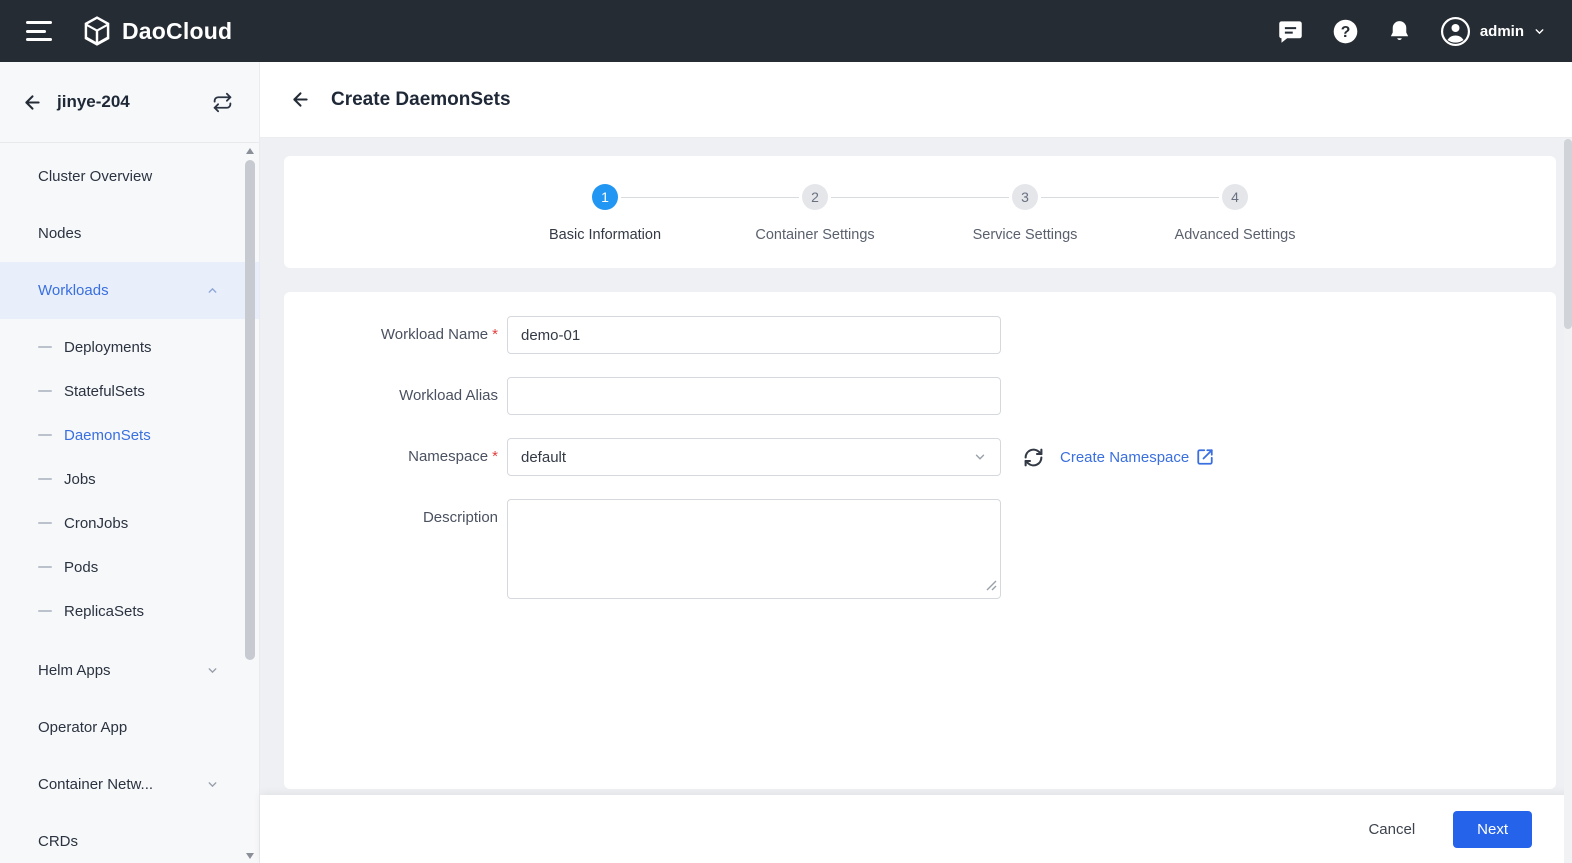 The height and width of the screenshot is (863, 1572). What do you see at coordinates (1235, 235) in the screenshot?
I see `step-label: Advanced Settings` at bounding box center [1235, 235].